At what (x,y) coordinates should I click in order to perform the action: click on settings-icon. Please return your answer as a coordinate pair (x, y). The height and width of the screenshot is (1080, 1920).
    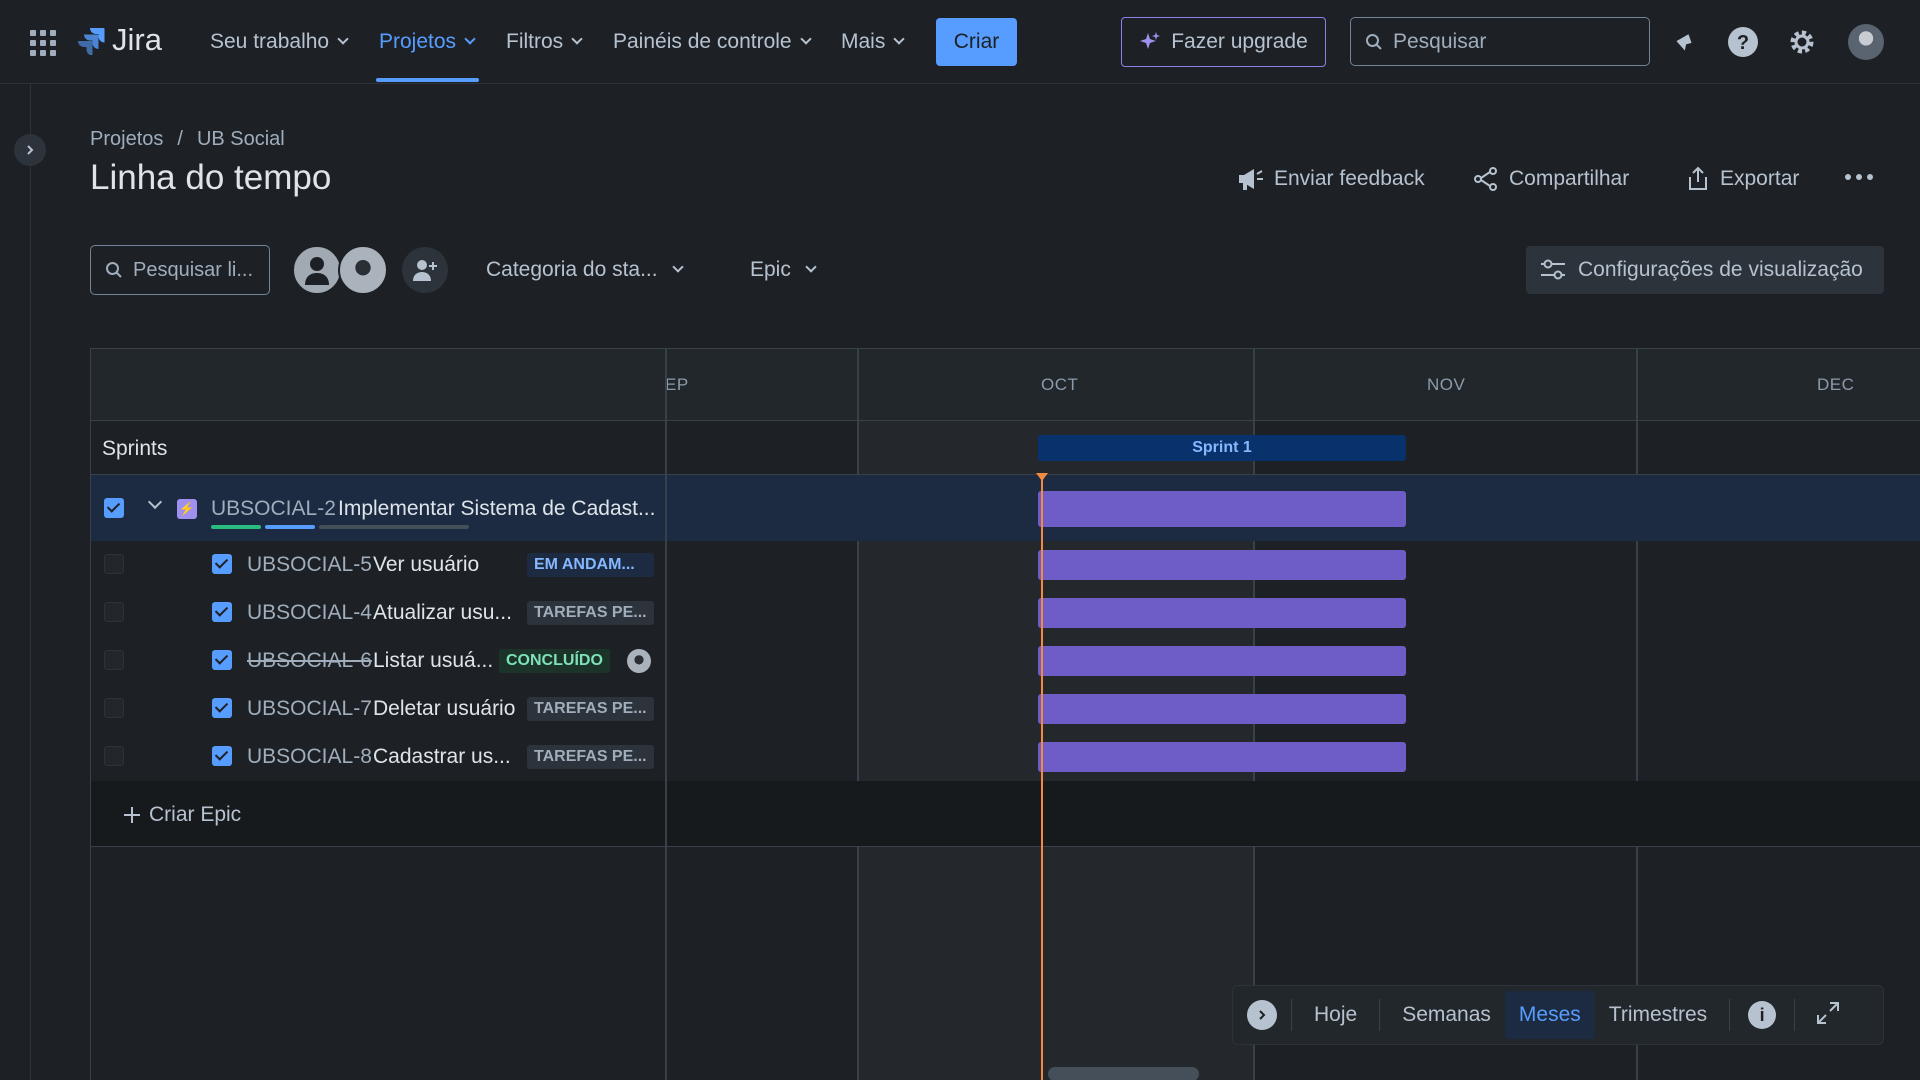
    Looking at the image, I should click on (1802, 42).